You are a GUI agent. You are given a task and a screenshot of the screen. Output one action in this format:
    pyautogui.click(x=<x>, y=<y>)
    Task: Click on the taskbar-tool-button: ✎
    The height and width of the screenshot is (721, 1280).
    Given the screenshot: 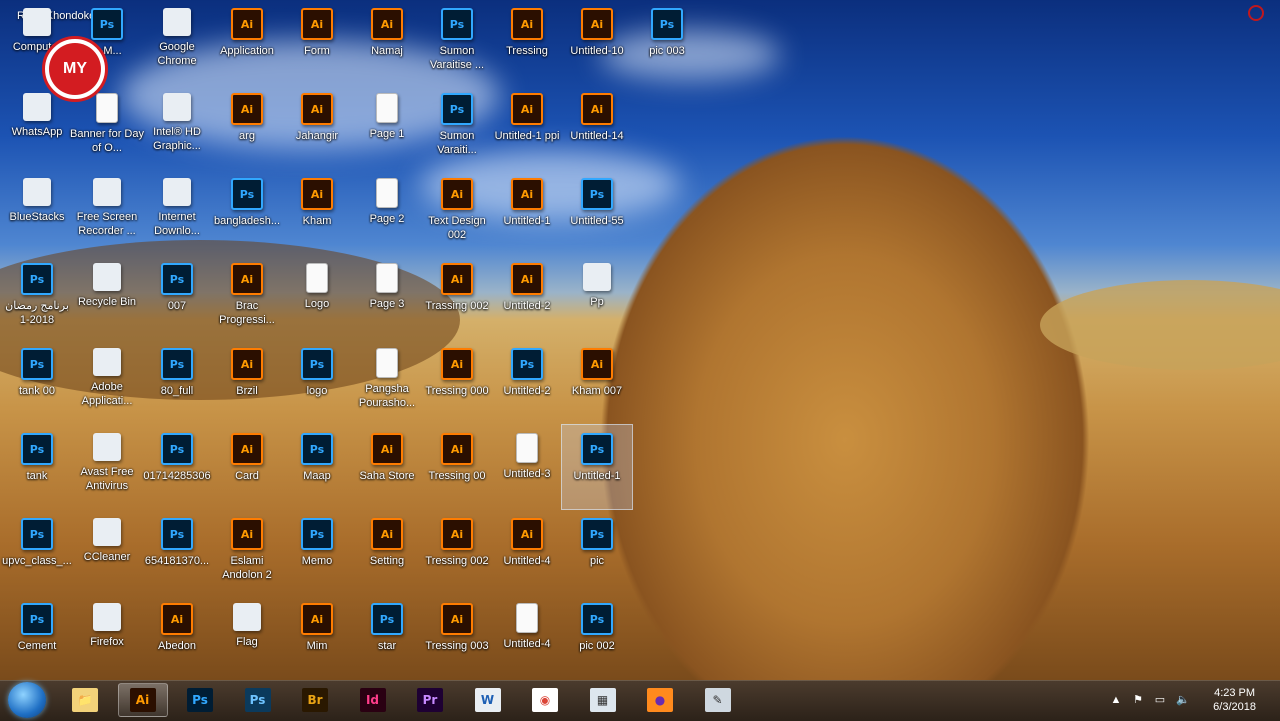 What is the action you would take?
    pyautogui.click(x=718, y=700)
    